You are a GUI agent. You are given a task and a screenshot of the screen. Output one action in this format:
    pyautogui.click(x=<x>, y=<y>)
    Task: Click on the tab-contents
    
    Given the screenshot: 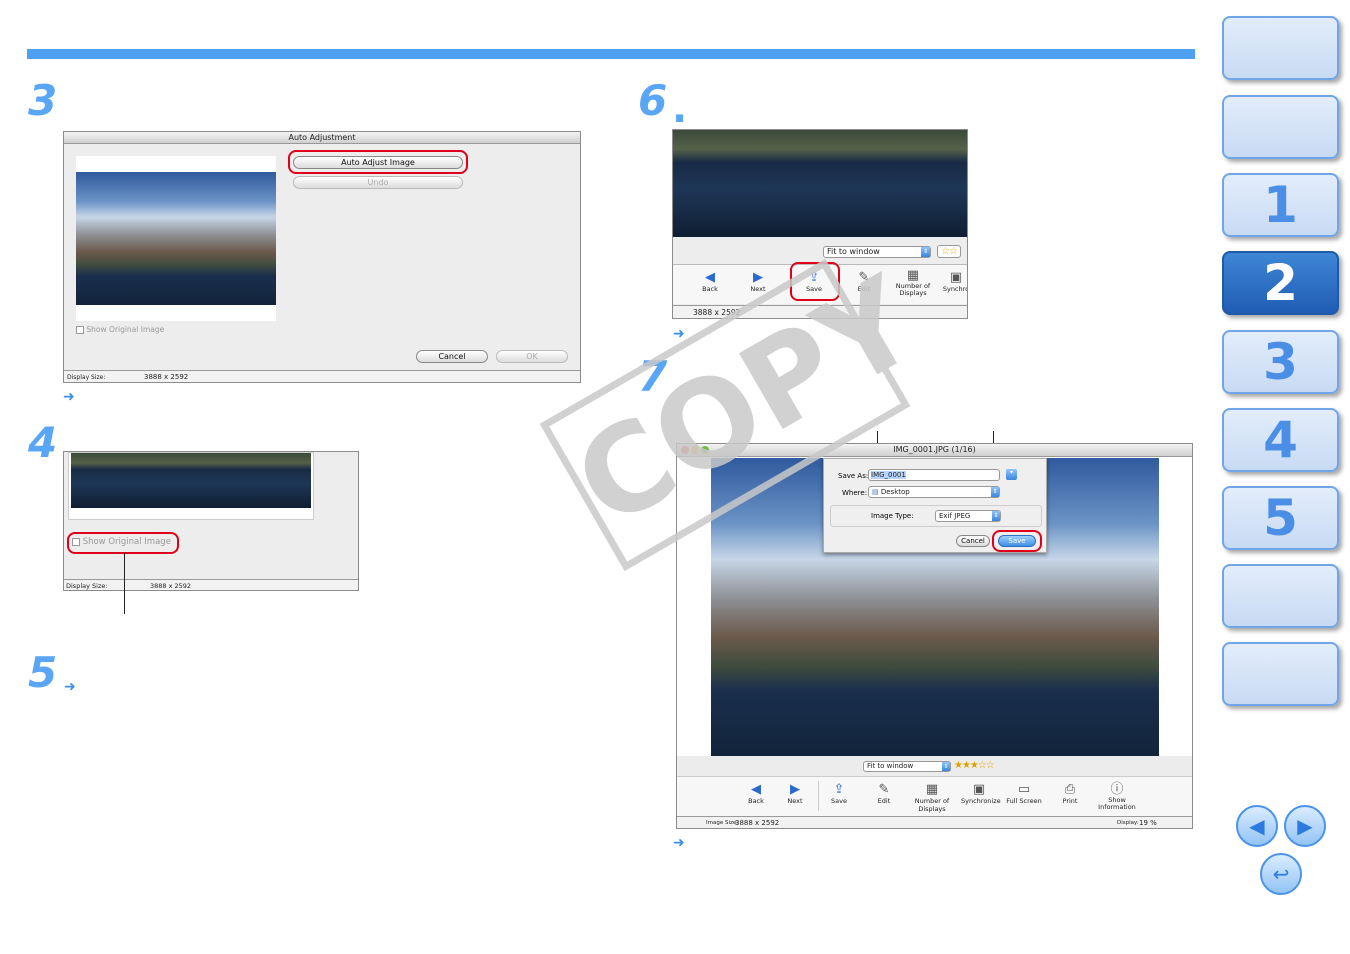 What is the action you would take?
    pyautogui.click(x=1280, y=48)
    